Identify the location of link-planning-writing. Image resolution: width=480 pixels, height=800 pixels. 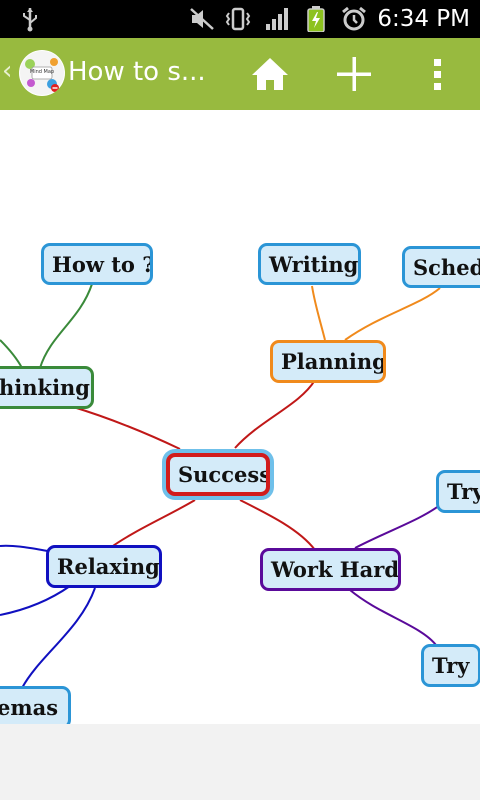
(318, 313).